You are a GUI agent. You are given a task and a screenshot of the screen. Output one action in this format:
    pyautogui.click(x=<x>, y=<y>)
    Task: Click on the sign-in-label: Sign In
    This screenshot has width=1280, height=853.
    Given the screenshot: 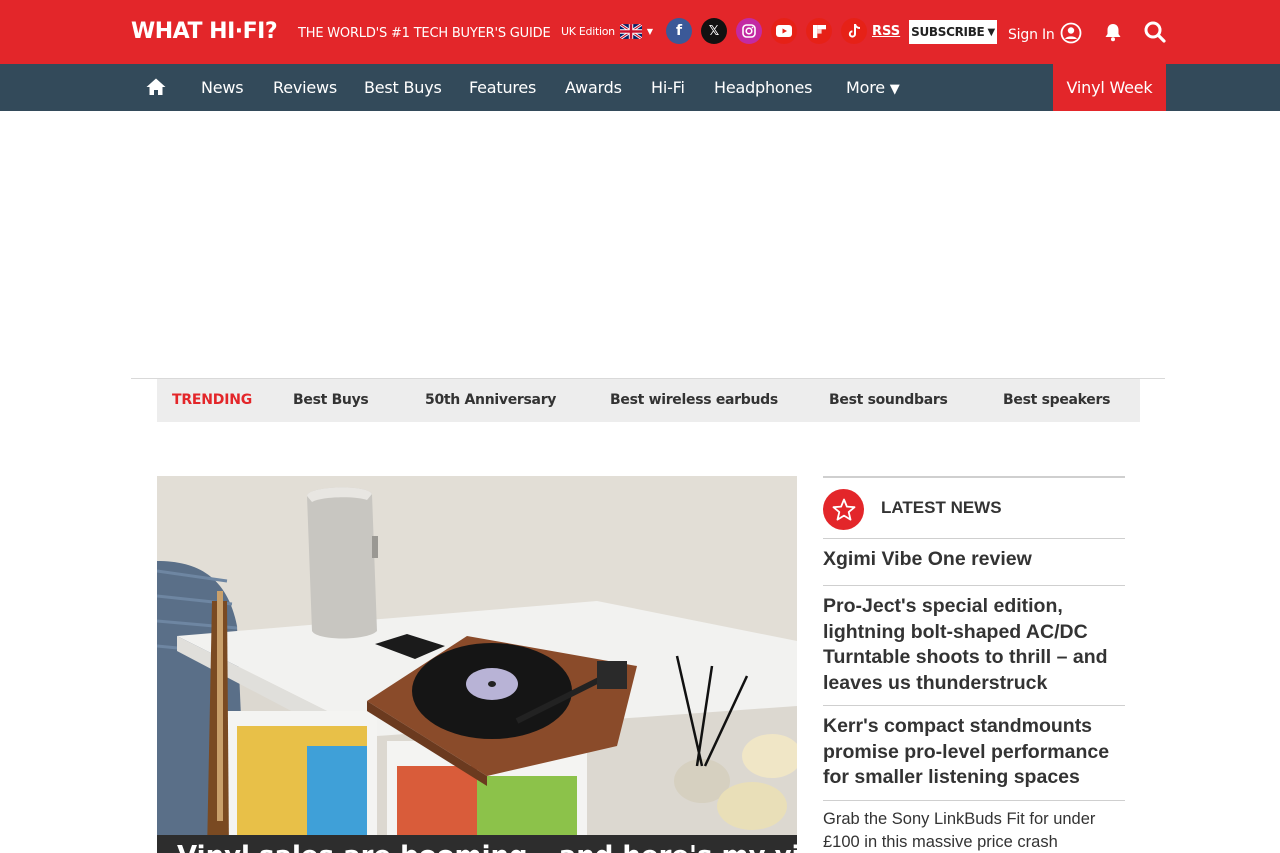 What is the action you would take?
    pyautogui.click(x=1031, y=35)
    